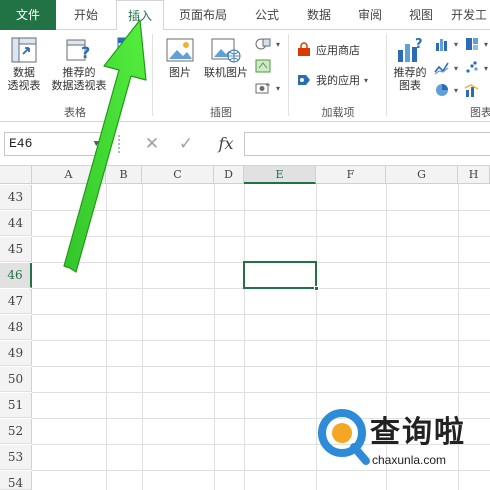  What do you see at coordinates (152, 144) in the screenshot?
I see `cancel-icon: ✕` at bounding box center [152, 144].